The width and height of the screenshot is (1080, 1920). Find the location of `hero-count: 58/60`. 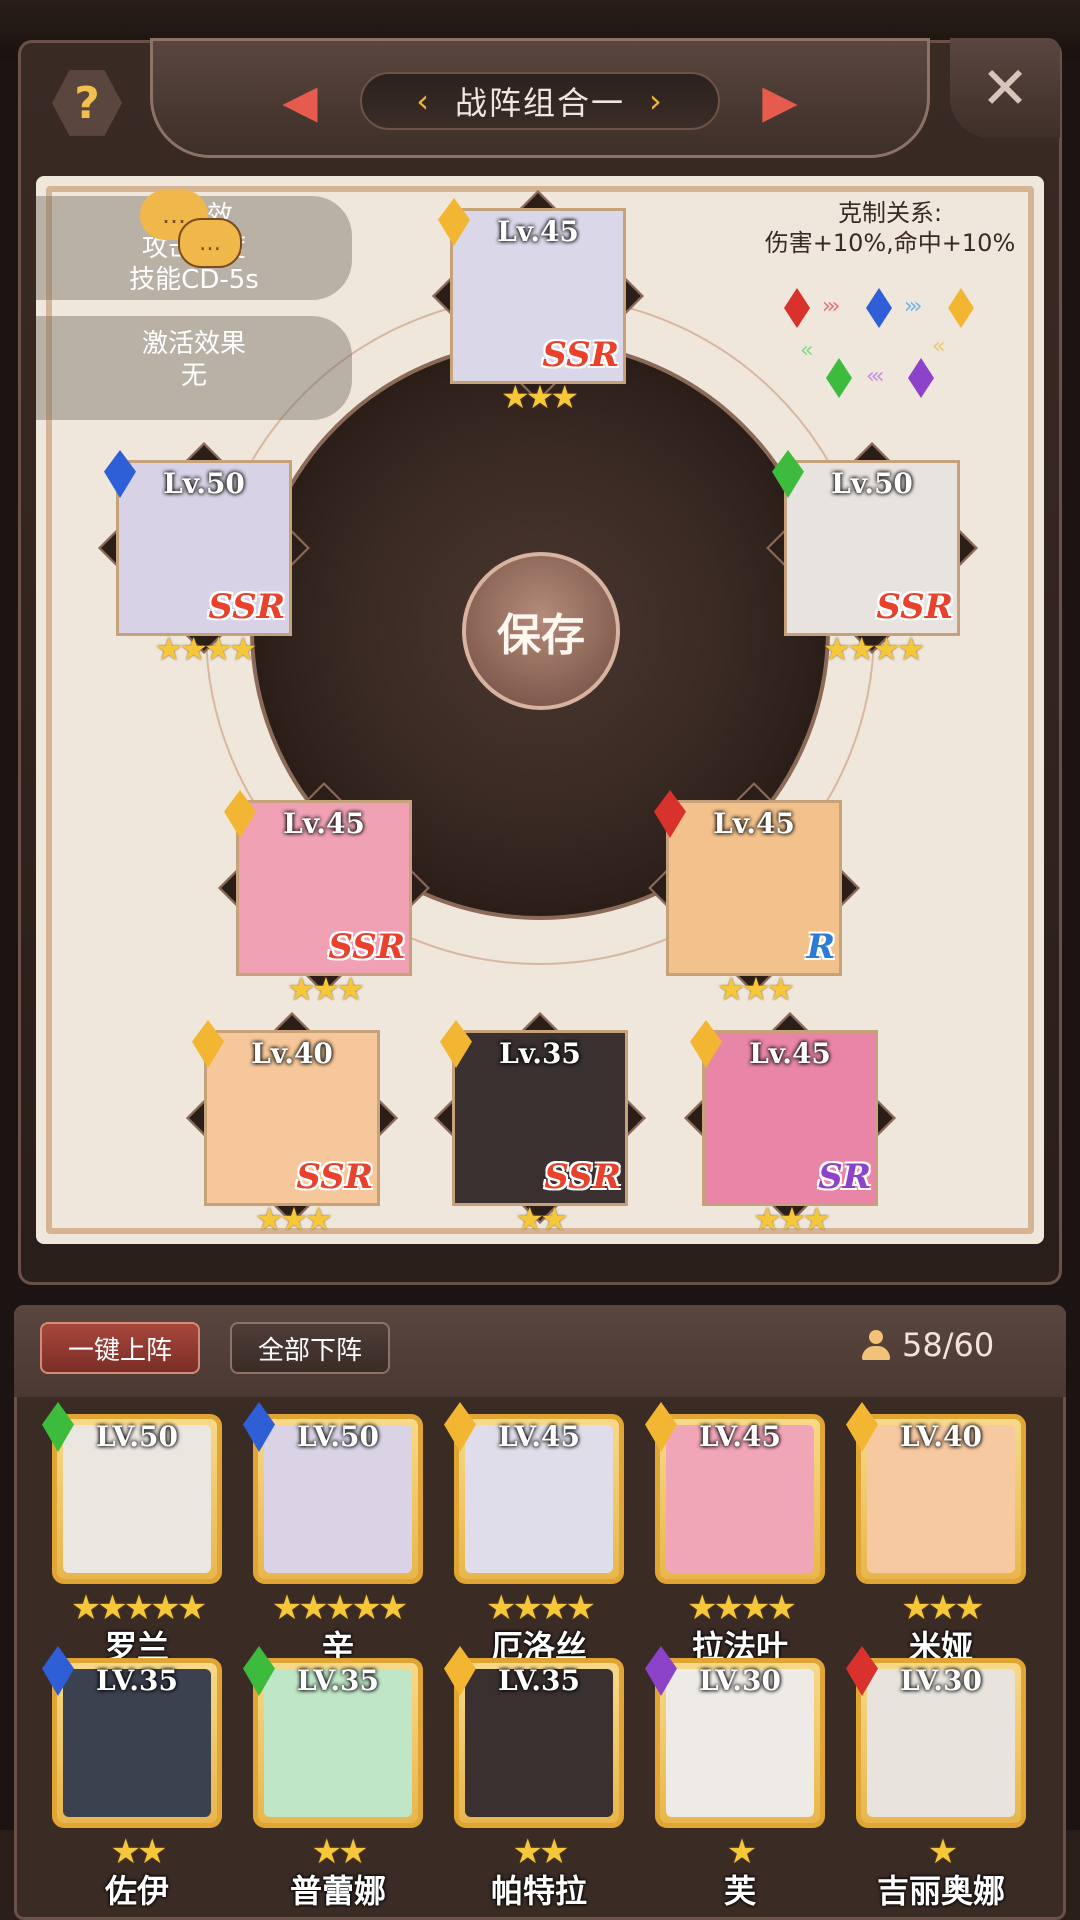

hero-count: 58/60 is located at coordinates (928, 1345).